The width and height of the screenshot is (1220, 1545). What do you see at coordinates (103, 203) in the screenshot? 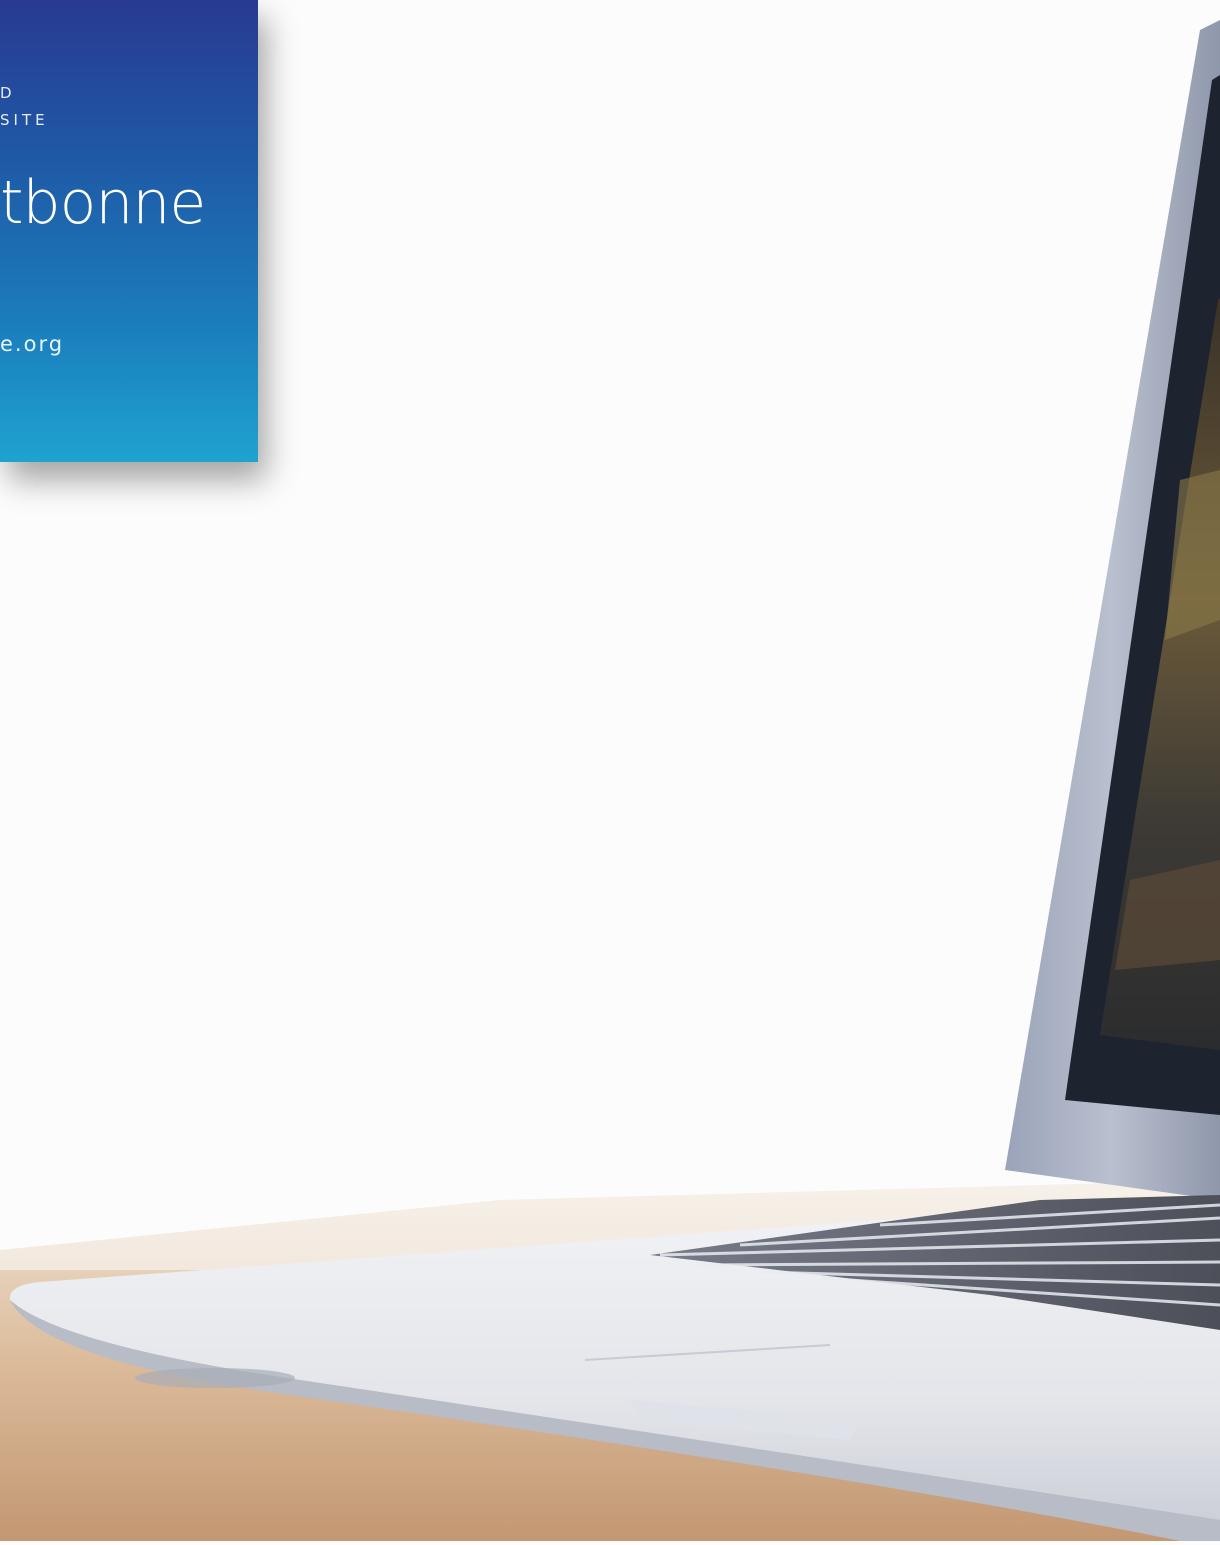
I see `card-title: tbonne` at bounding box center [103, 203].